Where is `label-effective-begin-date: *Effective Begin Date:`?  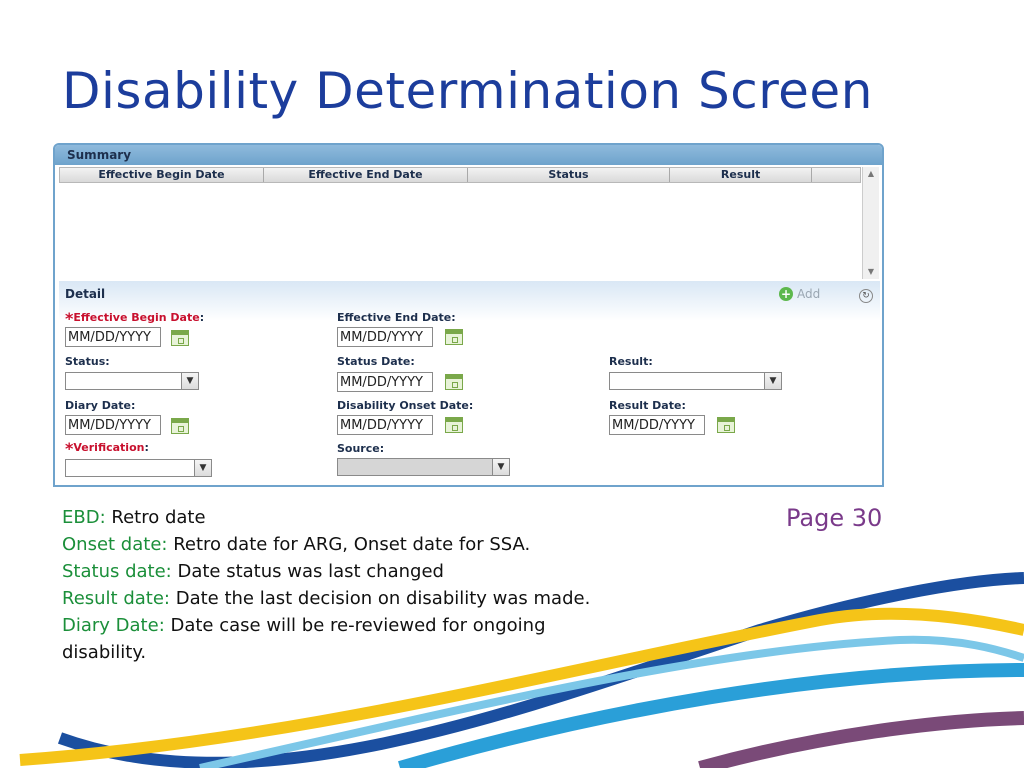
label-effective-begin-date: *Effective Begin Date: is located at coordinates (135, 318).